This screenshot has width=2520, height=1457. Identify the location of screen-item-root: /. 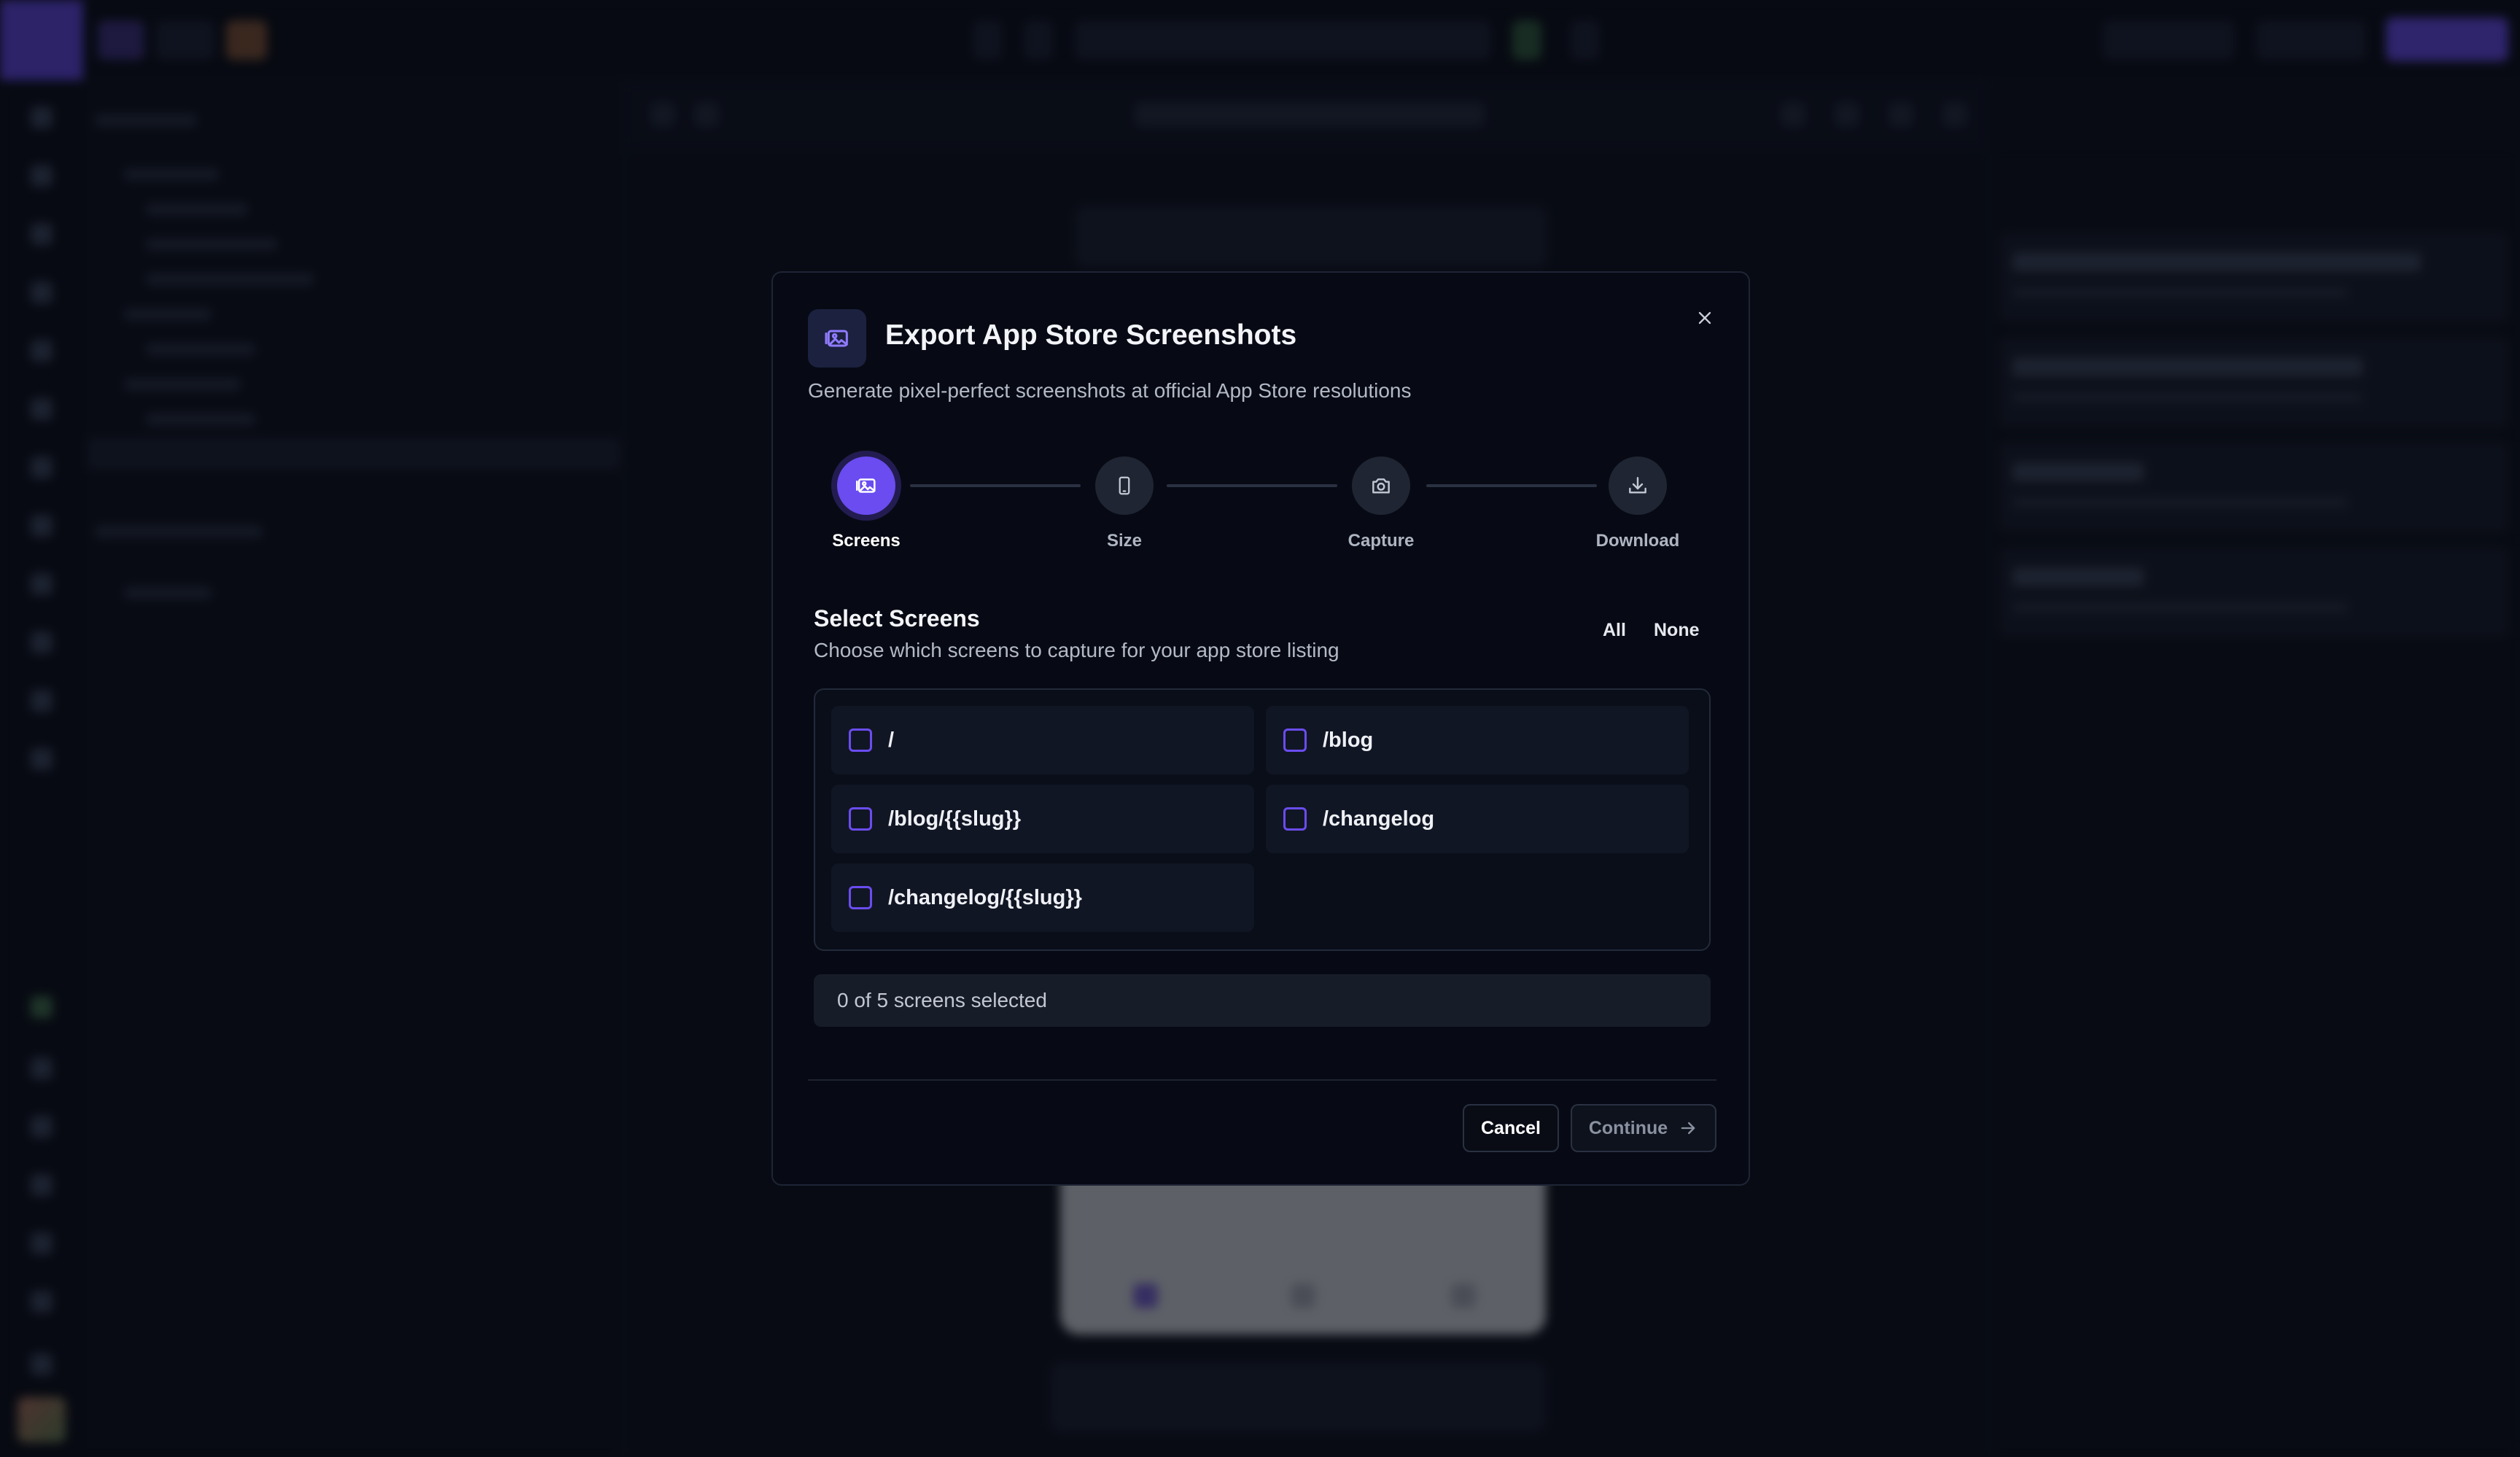
(1042, 740).